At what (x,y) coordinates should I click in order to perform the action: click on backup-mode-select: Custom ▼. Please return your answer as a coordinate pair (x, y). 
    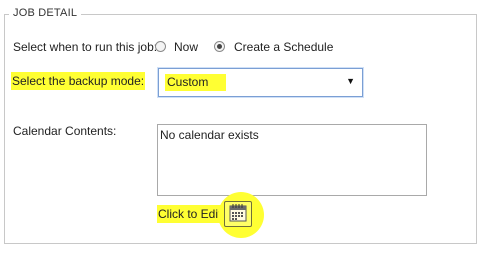
    Looking at the image, I should click on (260, 82).